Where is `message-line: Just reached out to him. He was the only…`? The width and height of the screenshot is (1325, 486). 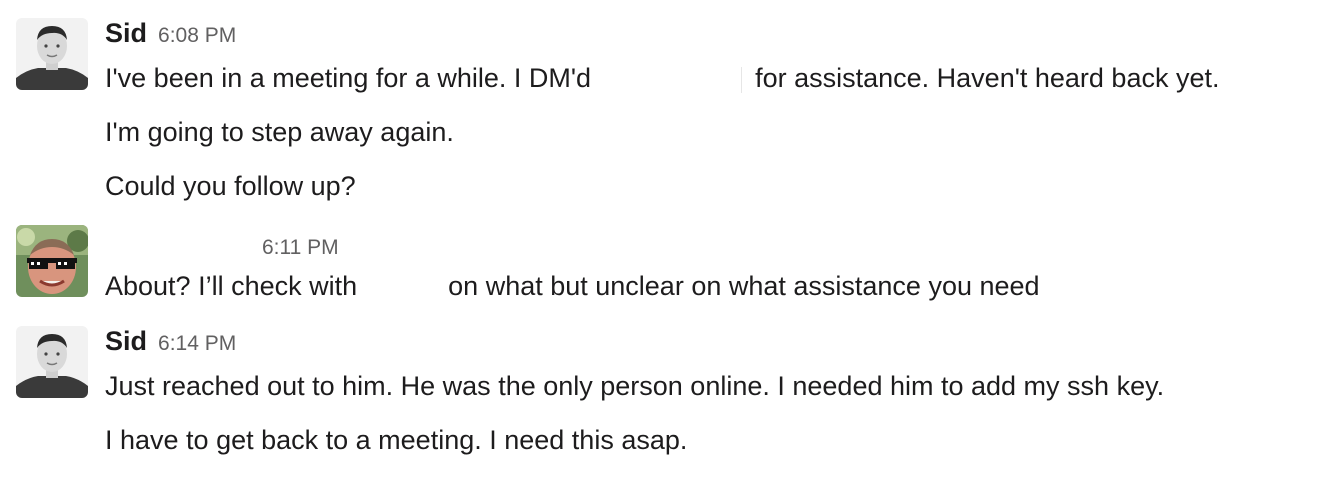
message-line: Just reached out to him. He was the only… is located at coordinates (635, 386).